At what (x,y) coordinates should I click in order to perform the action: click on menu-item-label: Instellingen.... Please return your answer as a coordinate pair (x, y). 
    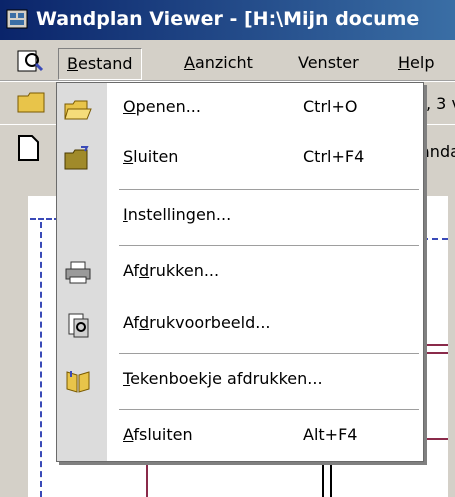
    Looking at the image, I should click on (177, 214).